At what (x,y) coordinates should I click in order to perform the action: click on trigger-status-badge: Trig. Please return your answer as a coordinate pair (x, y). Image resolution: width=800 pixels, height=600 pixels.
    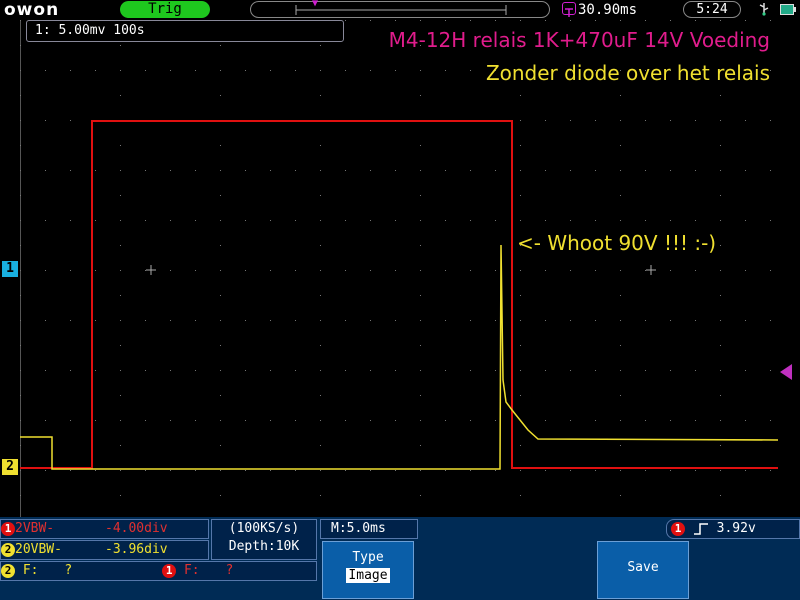
    Looking at the image, I should click on (165, 9).